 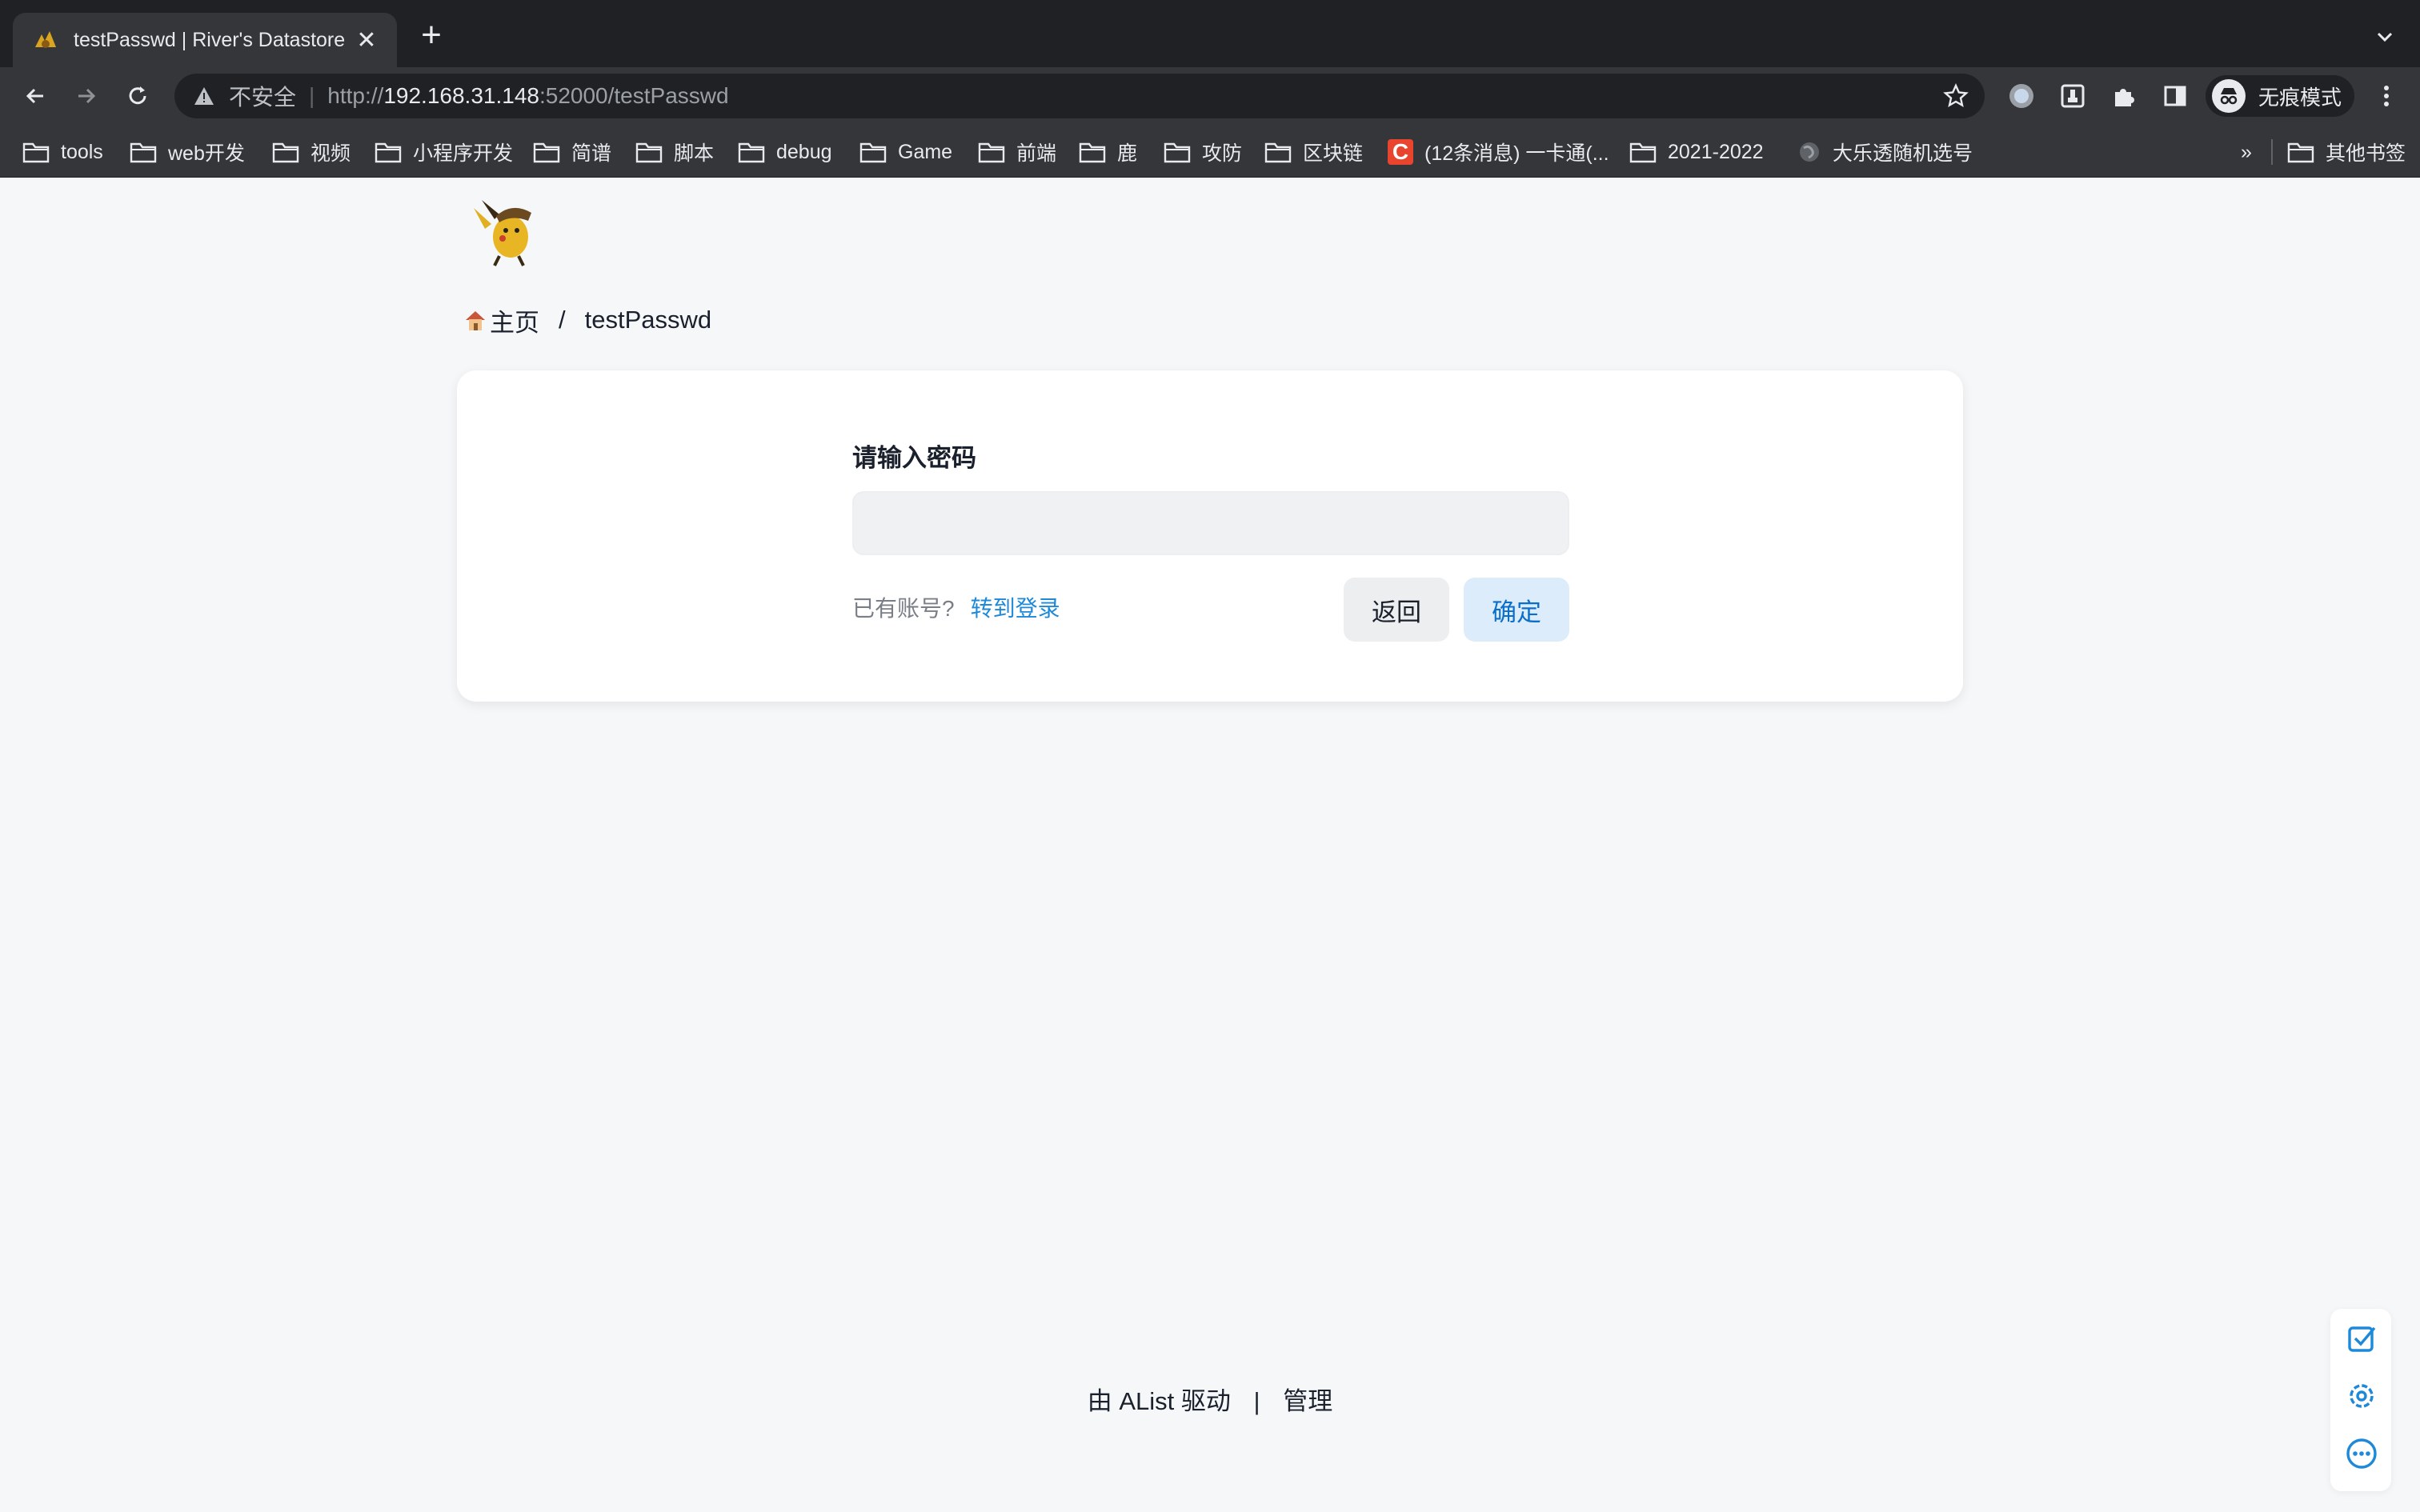 I want to click on bookmark-item: tools, so click(x=62, y=152).